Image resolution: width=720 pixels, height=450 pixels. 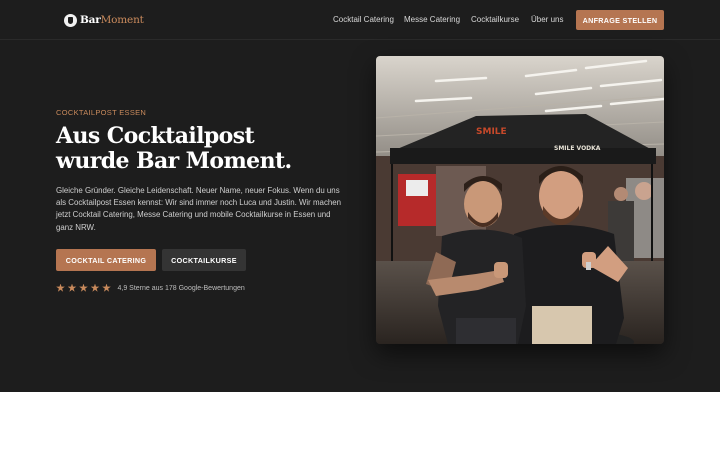 I want to click on hero-headline-line2: wurde Bar Moment., so click(x=174, y=161).